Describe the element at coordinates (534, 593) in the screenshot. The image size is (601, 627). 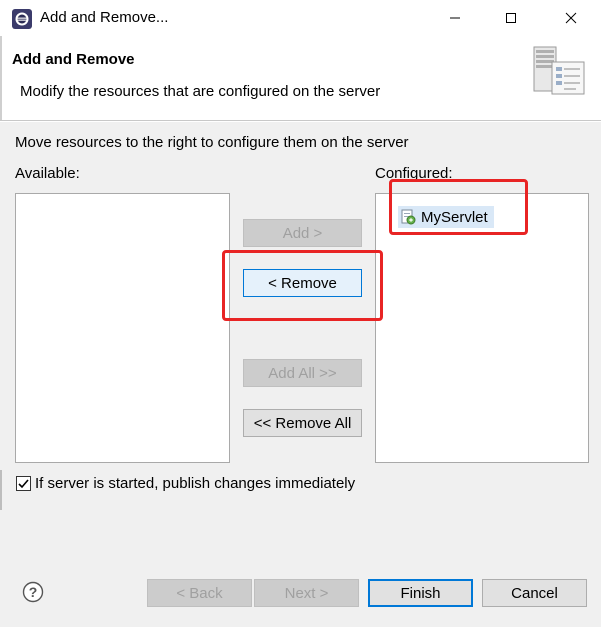
I see `cancel-button: Cancel` at that location.